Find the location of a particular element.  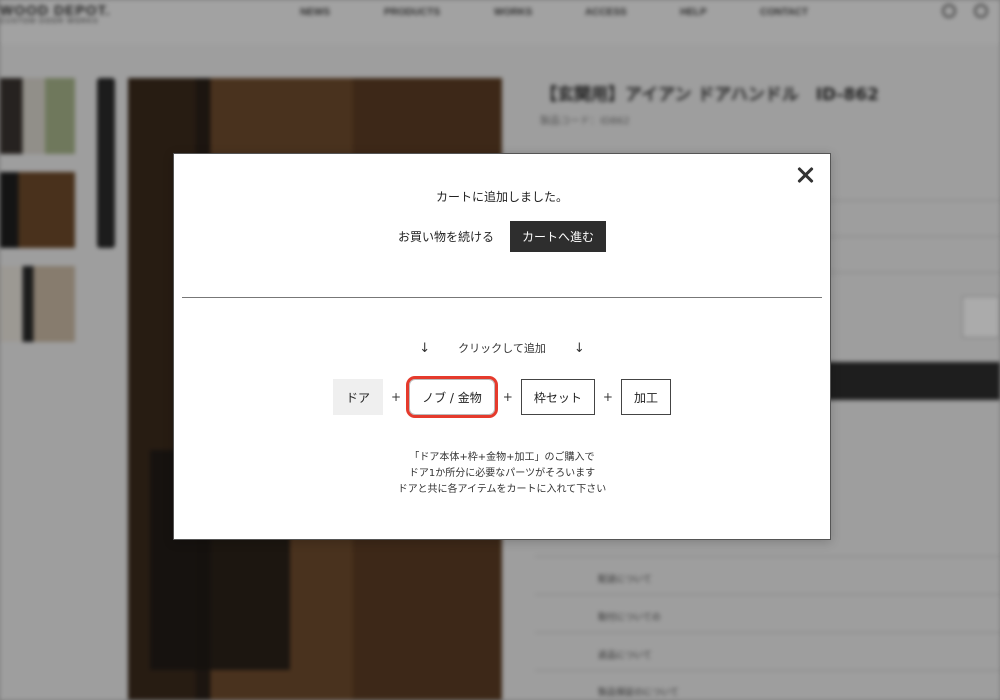

modal-actions: お買い物を続ける カートへ進む is located at coordinates (502, 236).